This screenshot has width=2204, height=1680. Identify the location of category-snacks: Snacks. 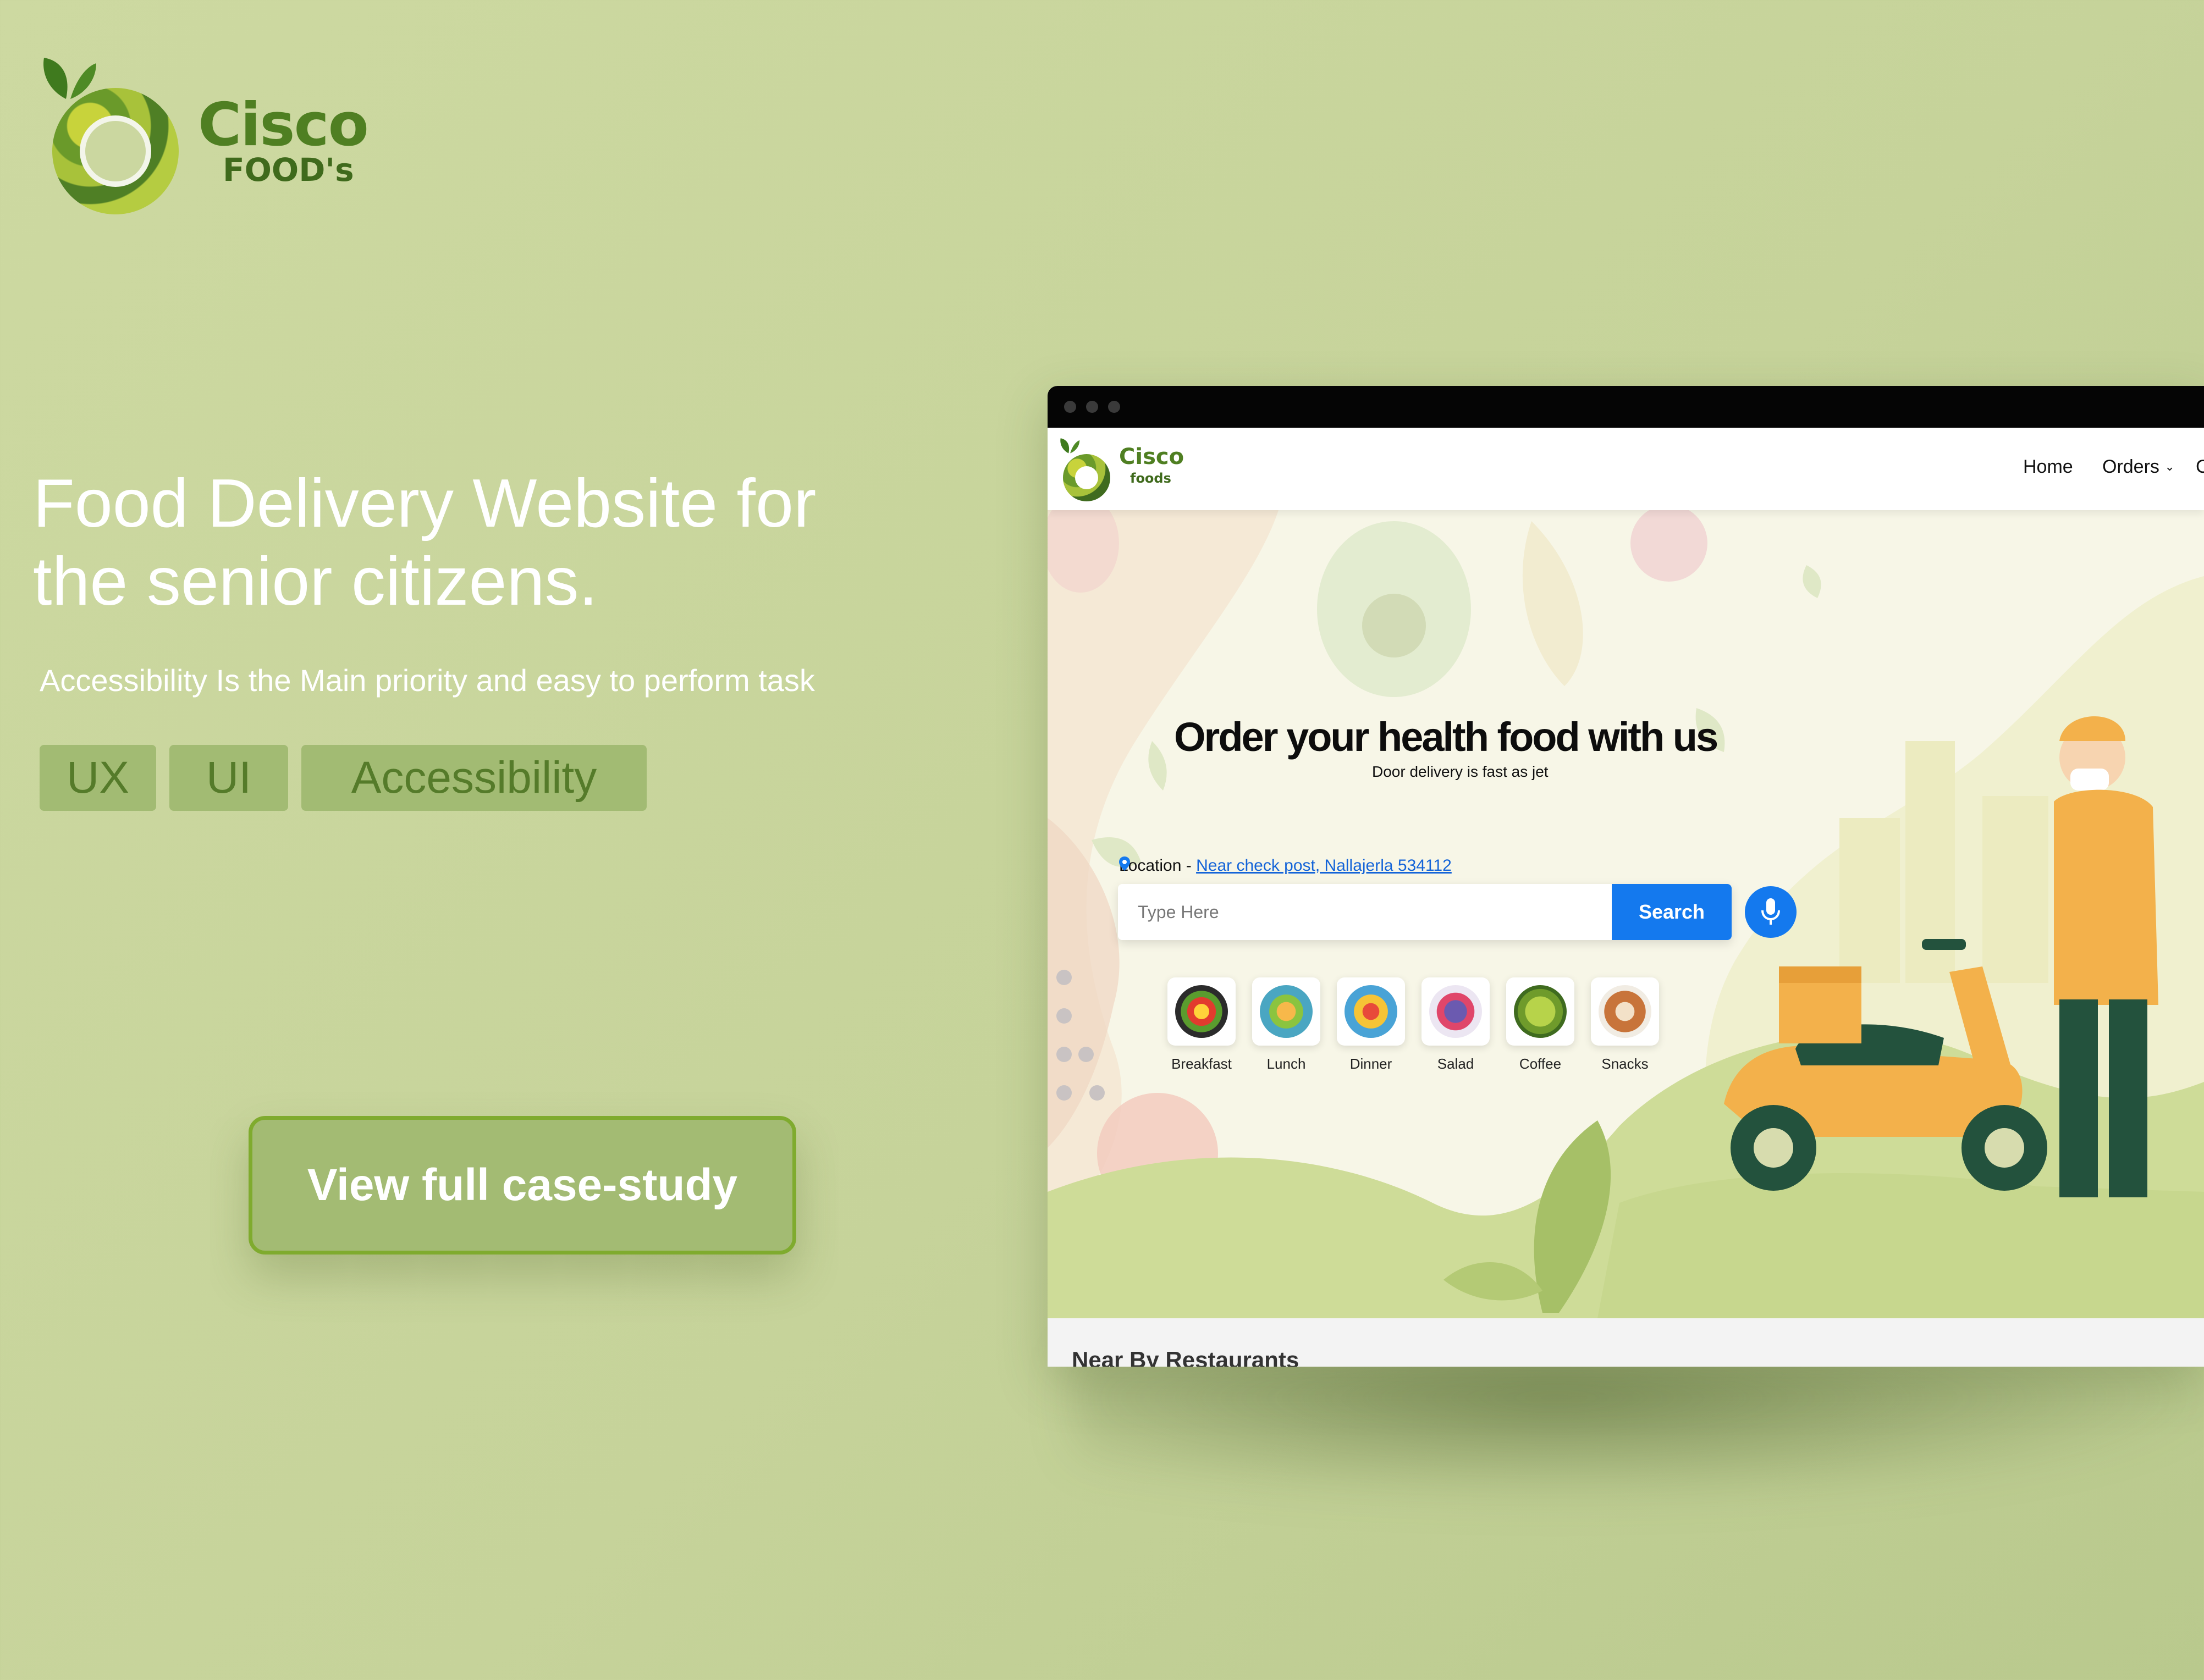
(1625, 1025).